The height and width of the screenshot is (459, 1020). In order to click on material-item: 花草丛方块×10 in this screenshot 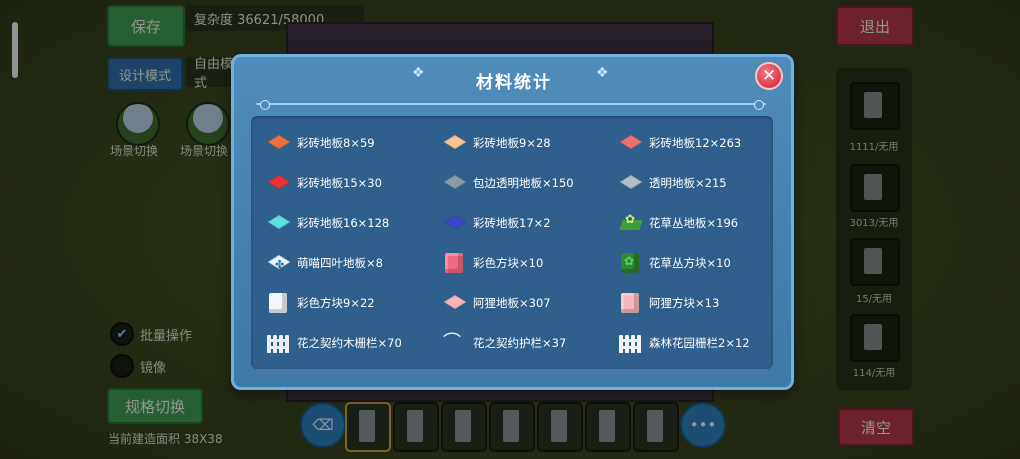, I will do `click(673, 263)`.